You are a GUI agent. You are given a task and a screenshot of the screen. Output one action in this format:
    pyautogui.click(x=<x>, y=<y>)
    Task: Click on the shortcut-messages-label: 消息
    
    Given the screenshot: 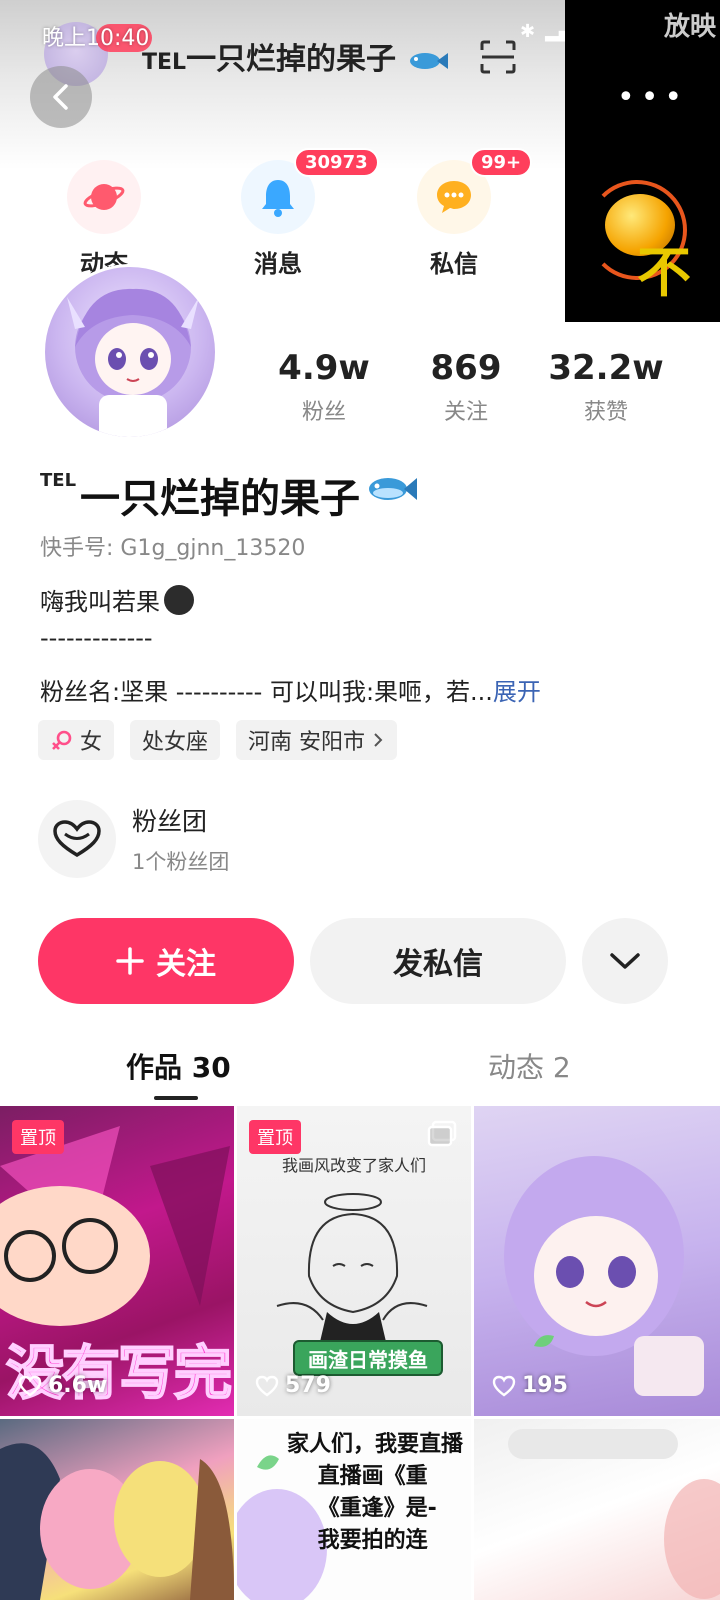 What is the action you would take?
    pyautogui.click(x=278, y=264)
    